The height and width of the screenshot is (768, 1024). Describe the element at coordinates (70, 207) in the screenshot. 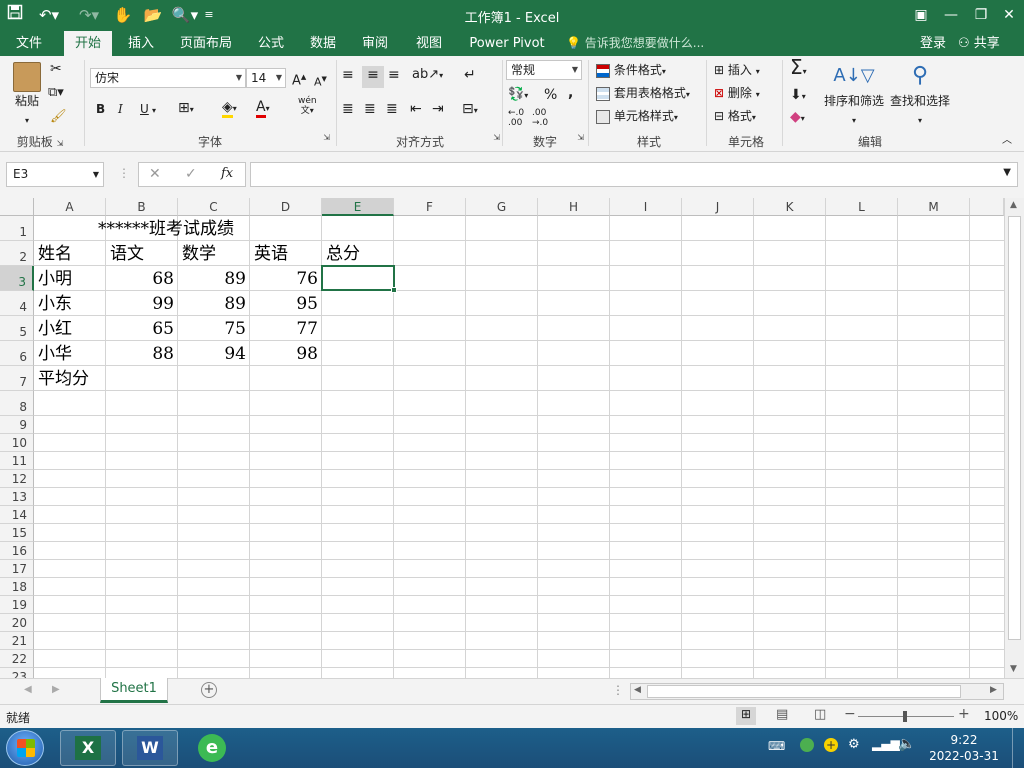

I see `column-header-a: A` at that location.